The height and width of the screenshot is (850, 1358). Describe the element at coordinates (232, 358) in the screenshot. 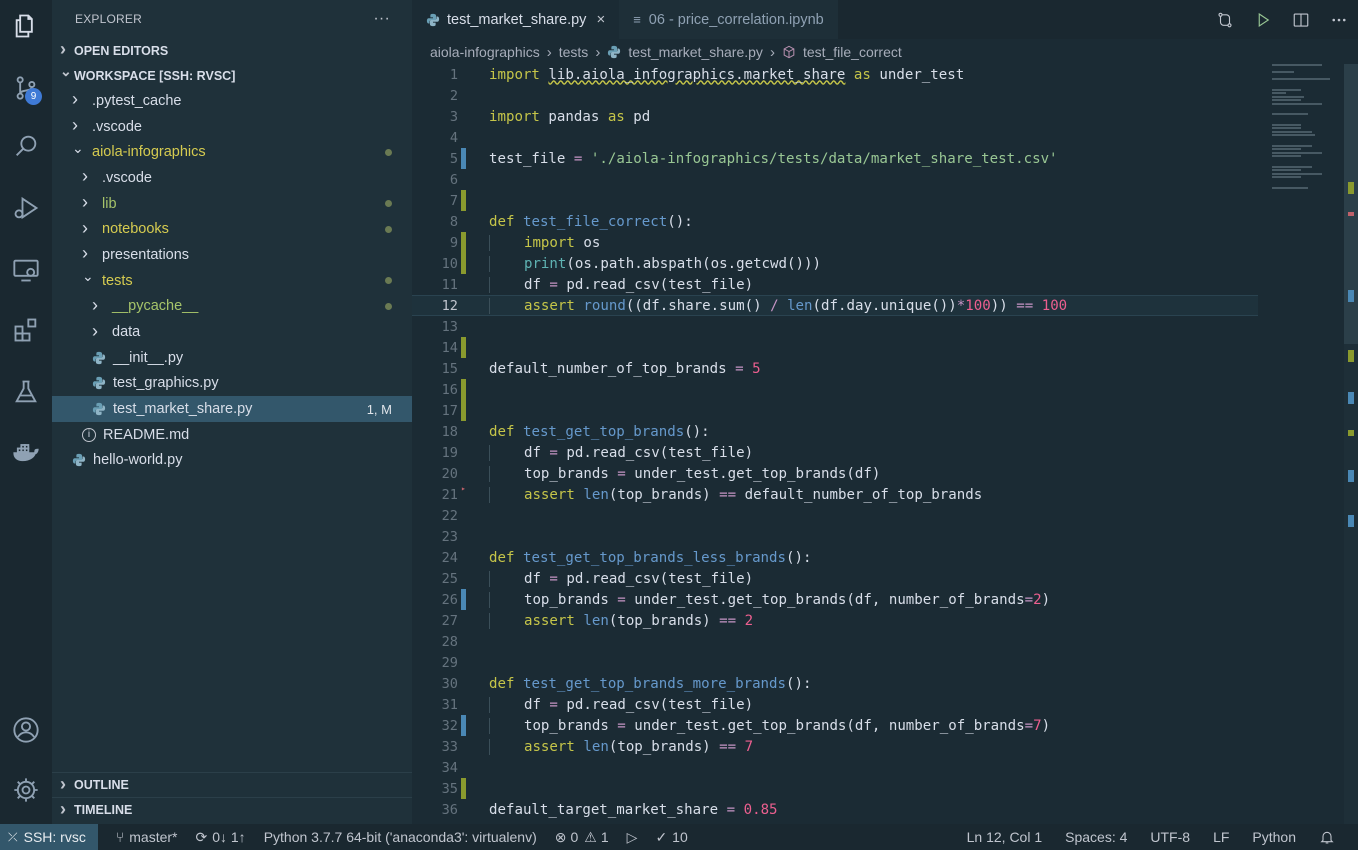

I see `tree-file: __init__.py` at that location.